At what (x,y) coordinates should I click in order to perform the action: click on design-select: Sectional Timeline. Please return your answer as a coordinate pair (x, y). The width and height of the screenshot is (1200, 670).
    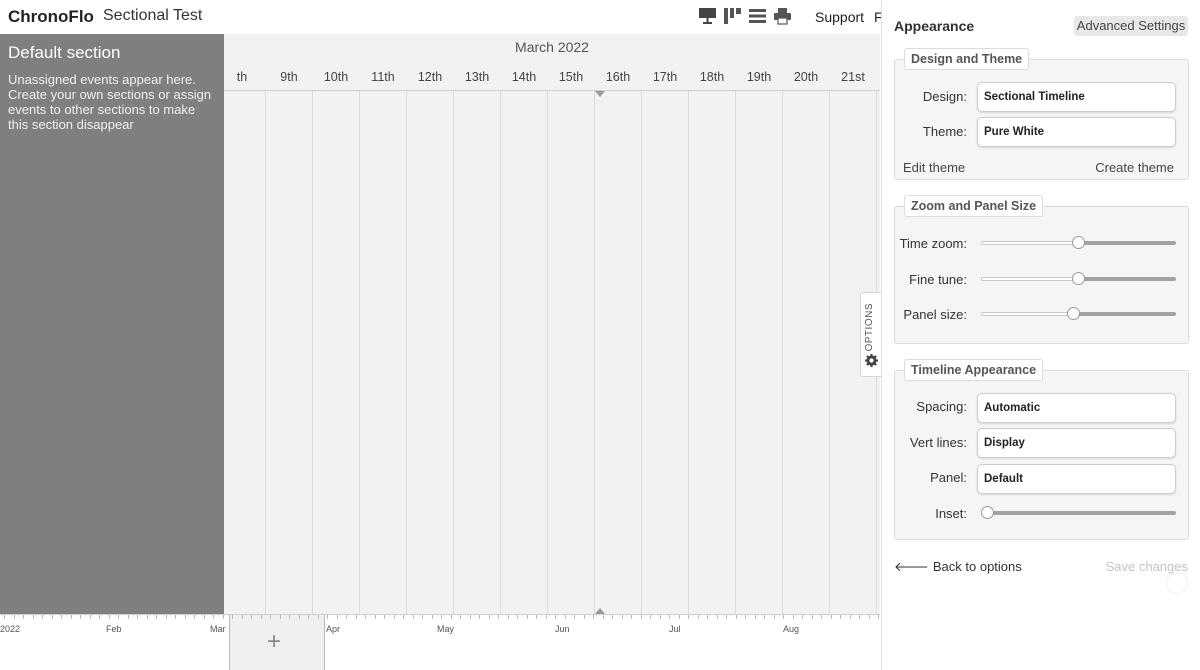
    Looking at the image, I should click on (1076, 97).